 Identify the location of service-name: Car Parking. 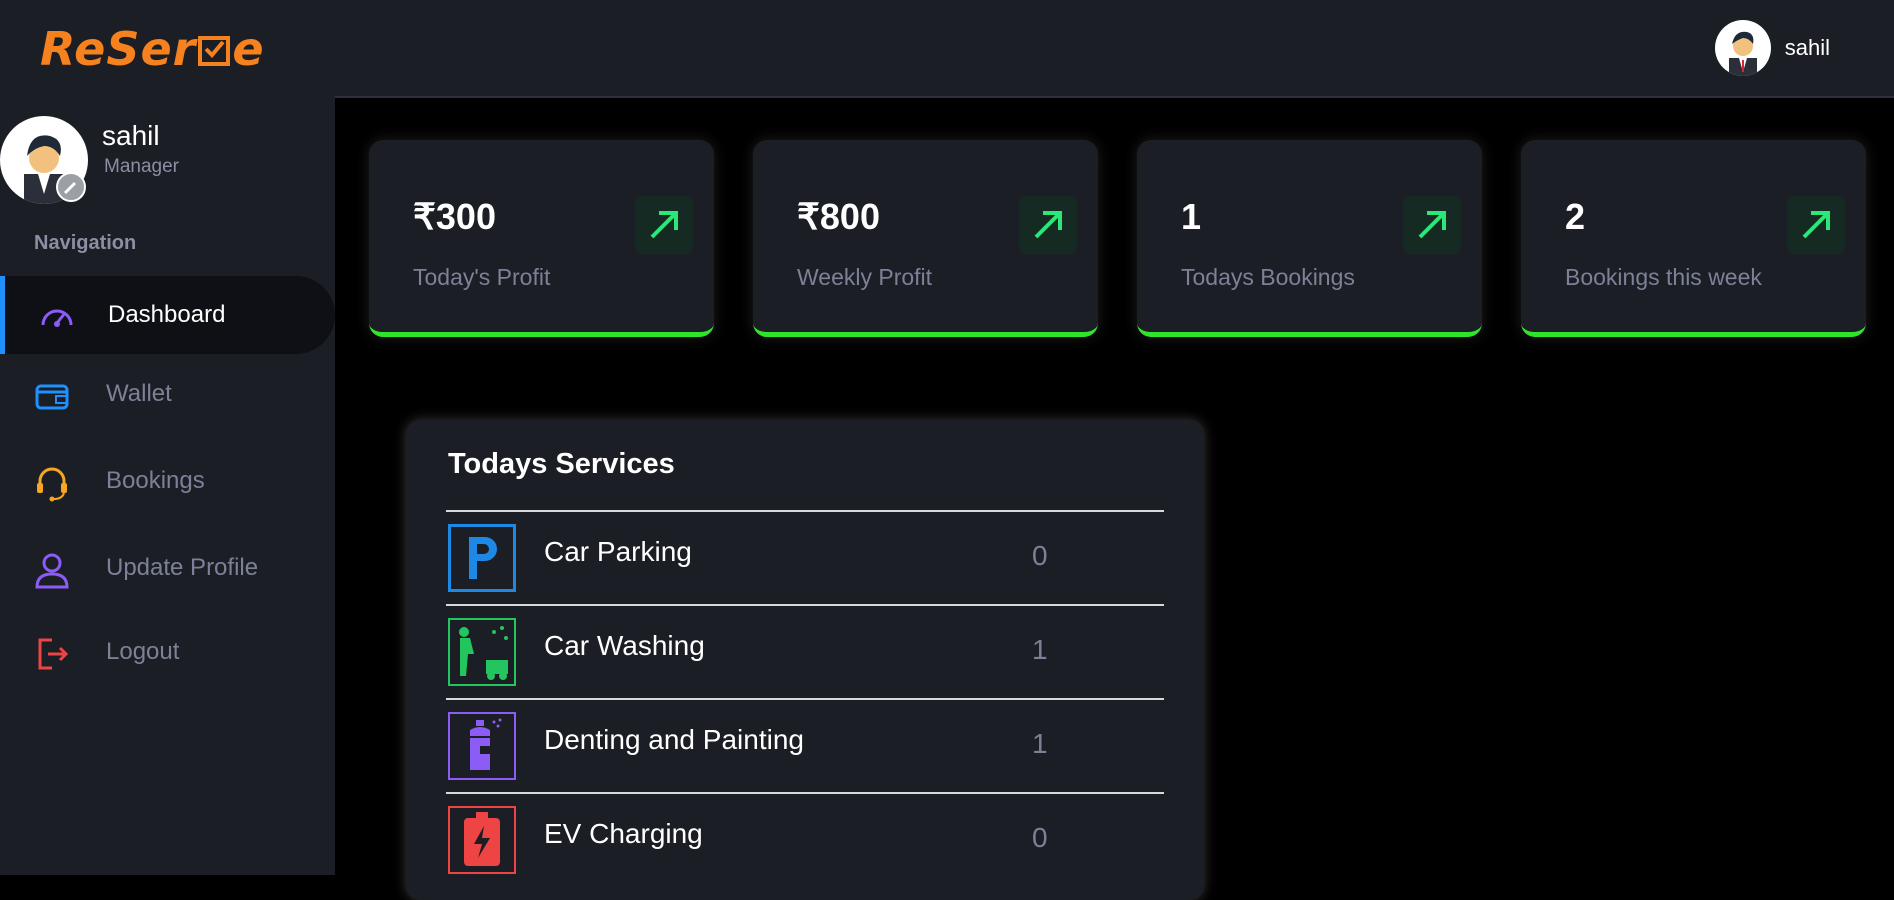
(618, 551).